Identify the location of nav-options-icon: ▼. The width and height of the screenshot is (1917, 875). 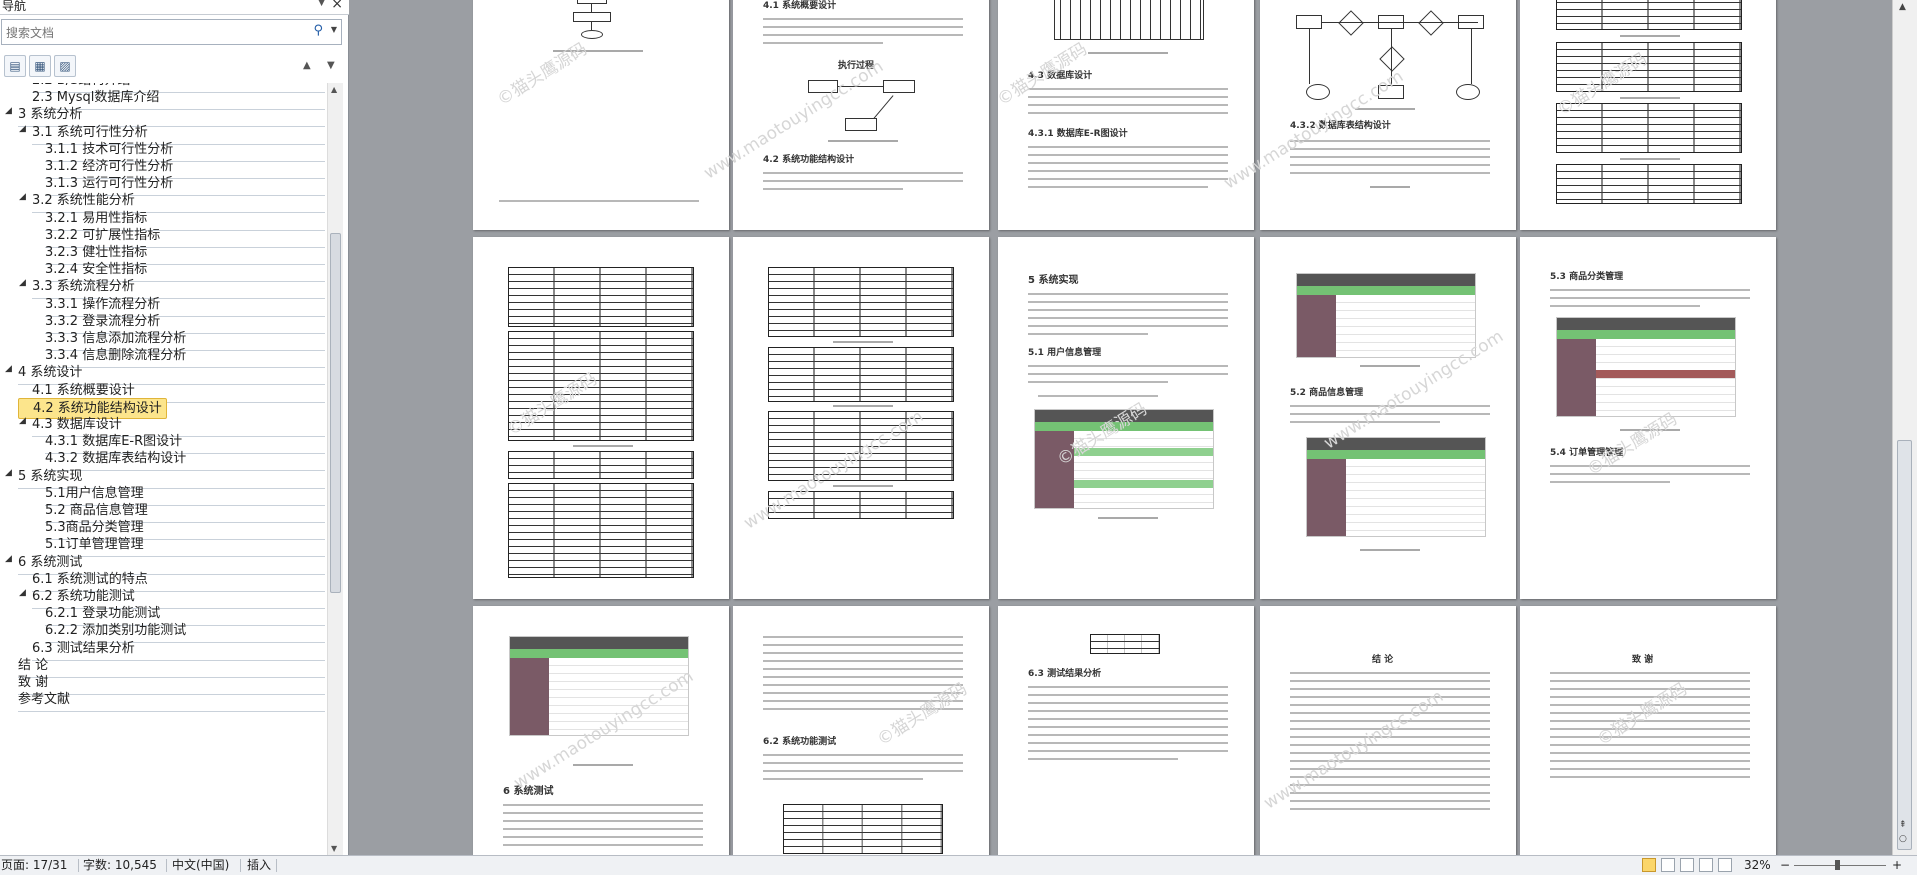
(321, 4).